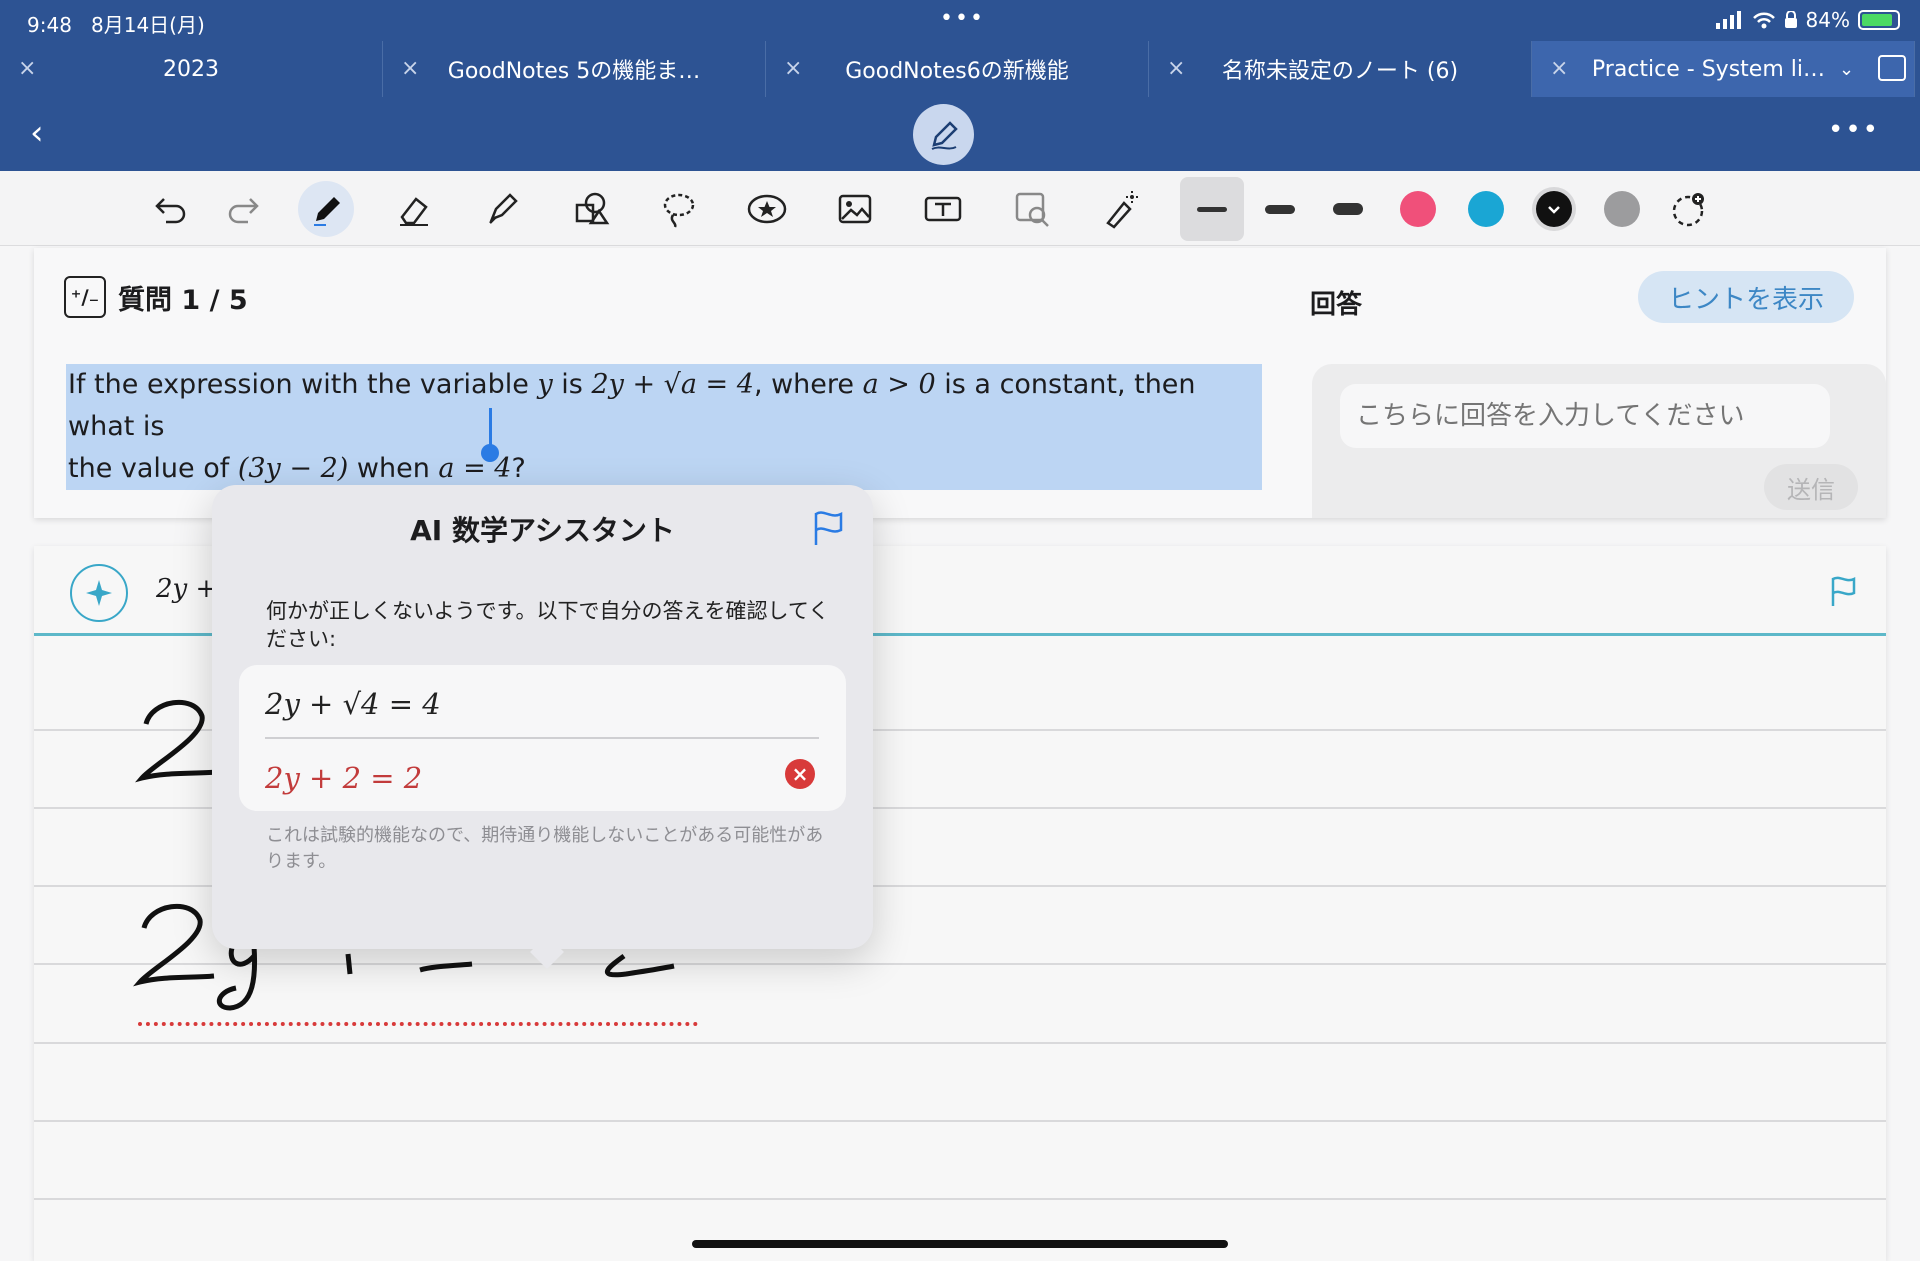  What do you see at coordinates (191, 69) in the screenshot?
I see `tab-2023: × 2023` at bounding box center [191, 69].